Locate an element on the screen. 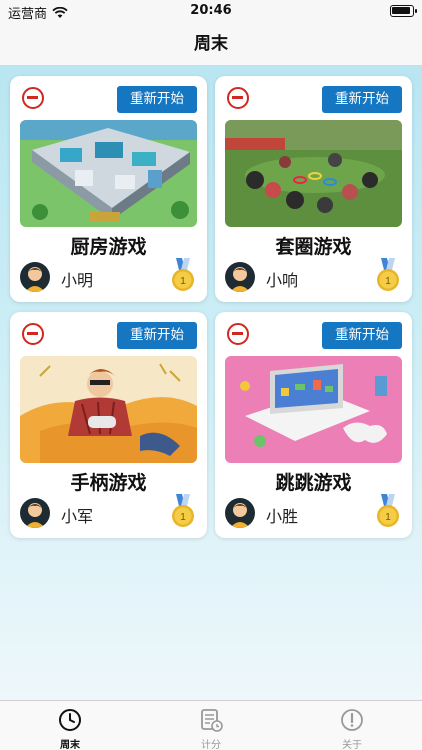 Image resolution: width=422 pixels, height=750 pixels. player-name: 小响 is located at coordinates (282, 280).